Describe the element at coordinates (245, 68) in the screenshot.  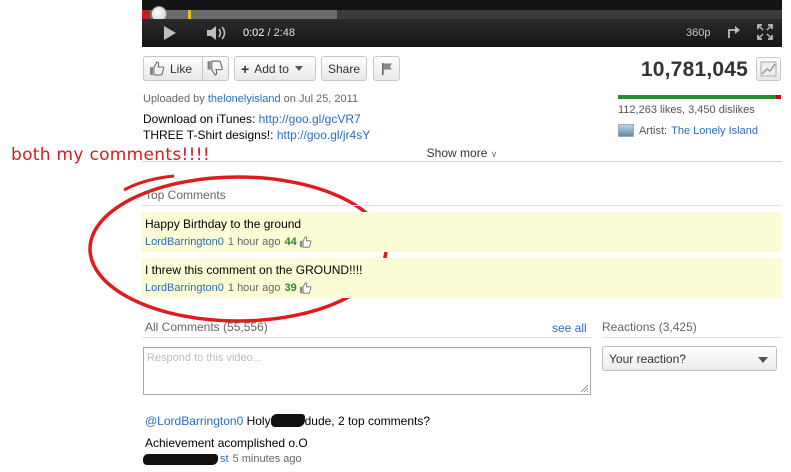
I see `plus-icon: +` at that location.